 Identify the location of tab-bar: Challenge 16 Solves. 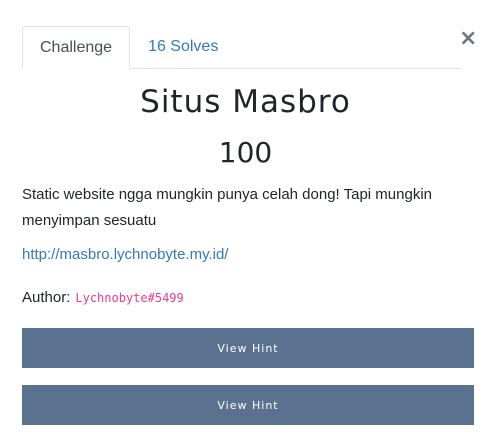
(241, 47).